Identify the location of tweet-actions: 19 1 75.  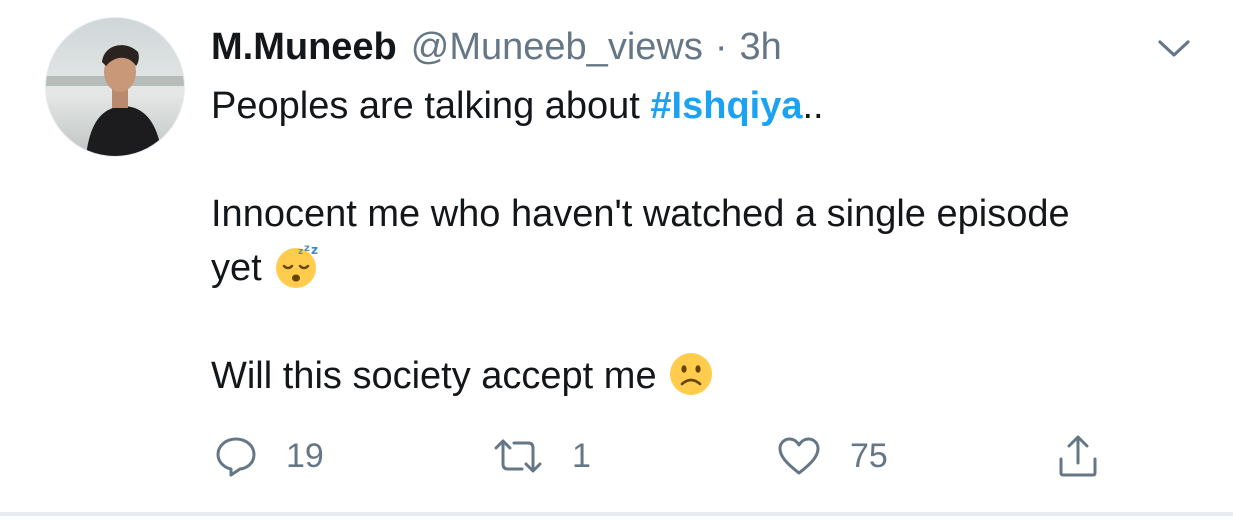
(616, 456).